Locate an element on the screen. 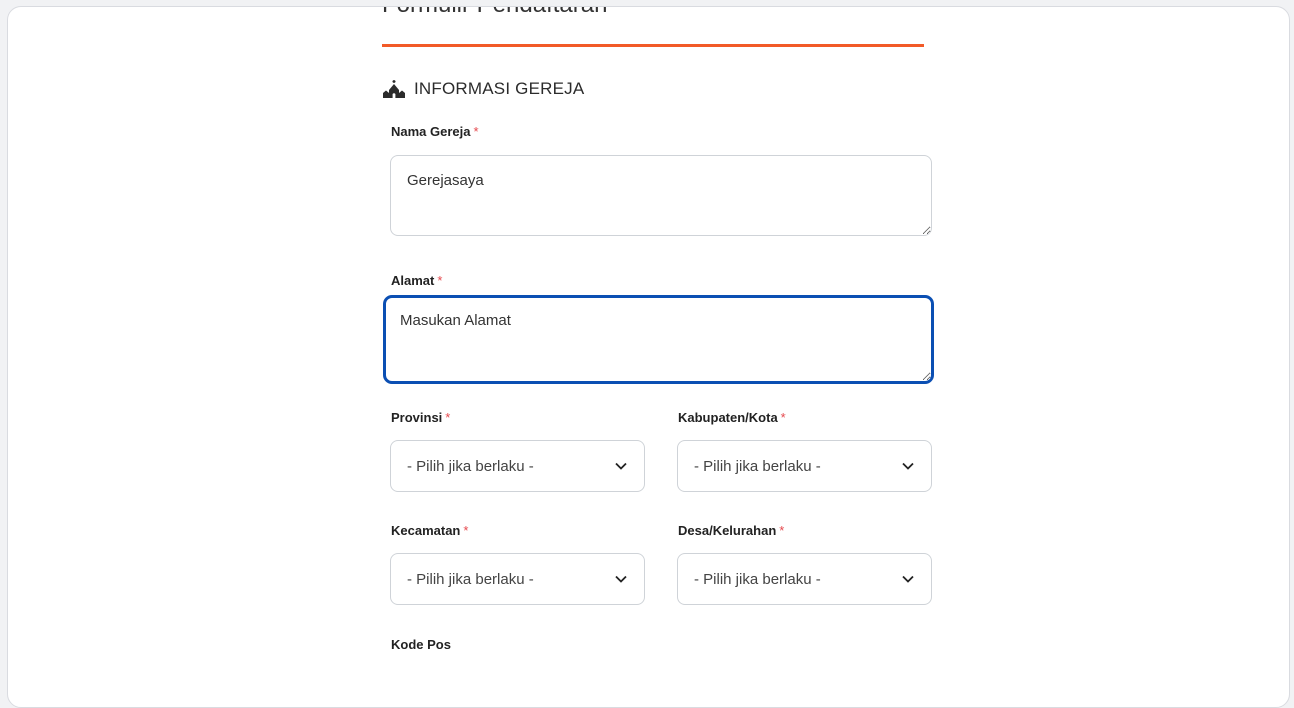  provinsi-selected-value: - Pilih jika berlaku - is located at coordinates (470, 466).